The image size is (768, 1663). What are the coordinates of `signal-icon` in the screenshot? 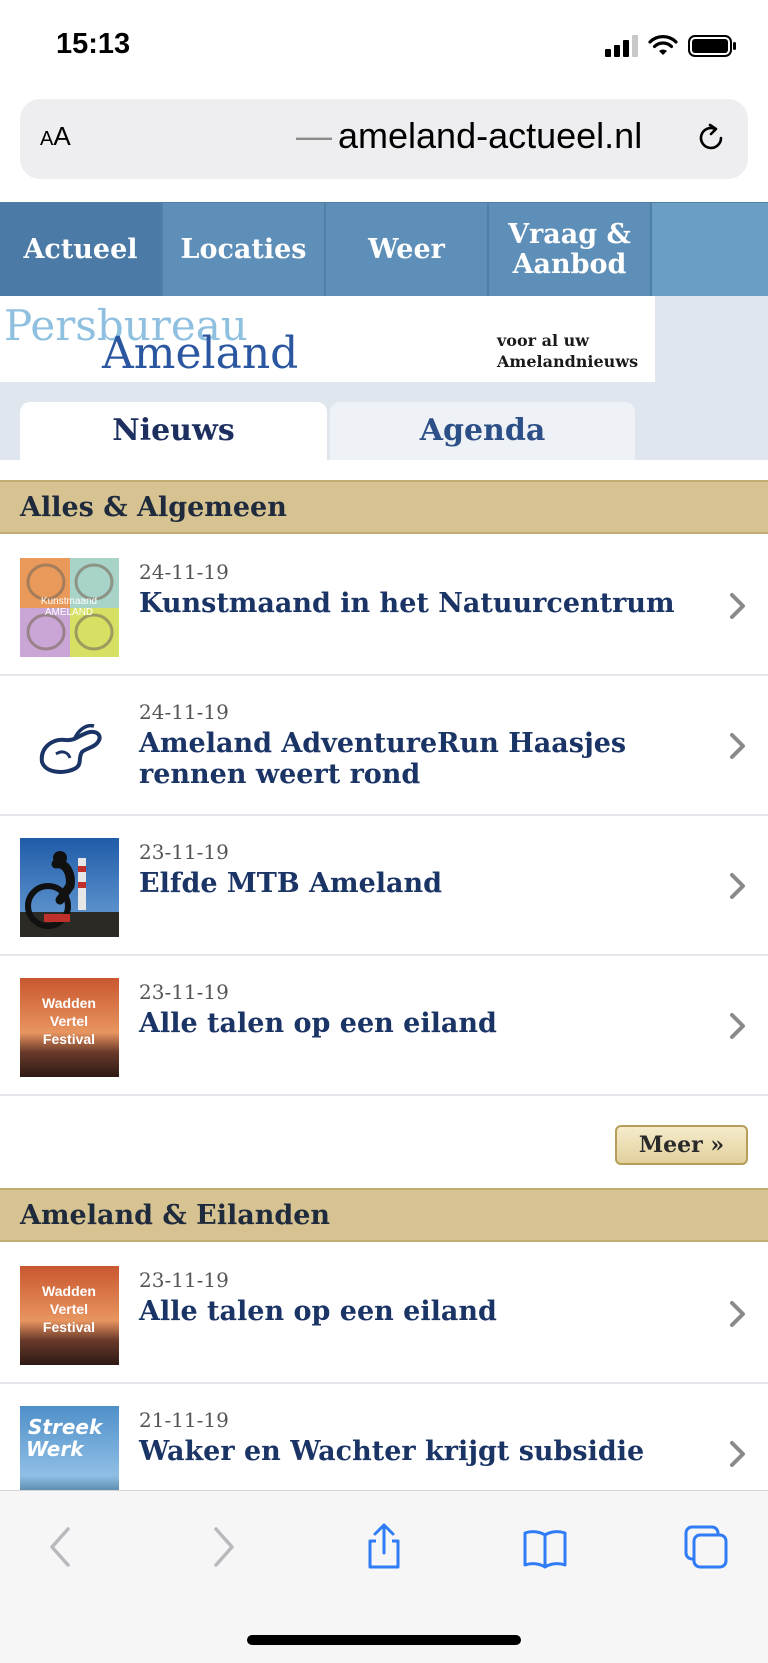 It's located at (621, 46).